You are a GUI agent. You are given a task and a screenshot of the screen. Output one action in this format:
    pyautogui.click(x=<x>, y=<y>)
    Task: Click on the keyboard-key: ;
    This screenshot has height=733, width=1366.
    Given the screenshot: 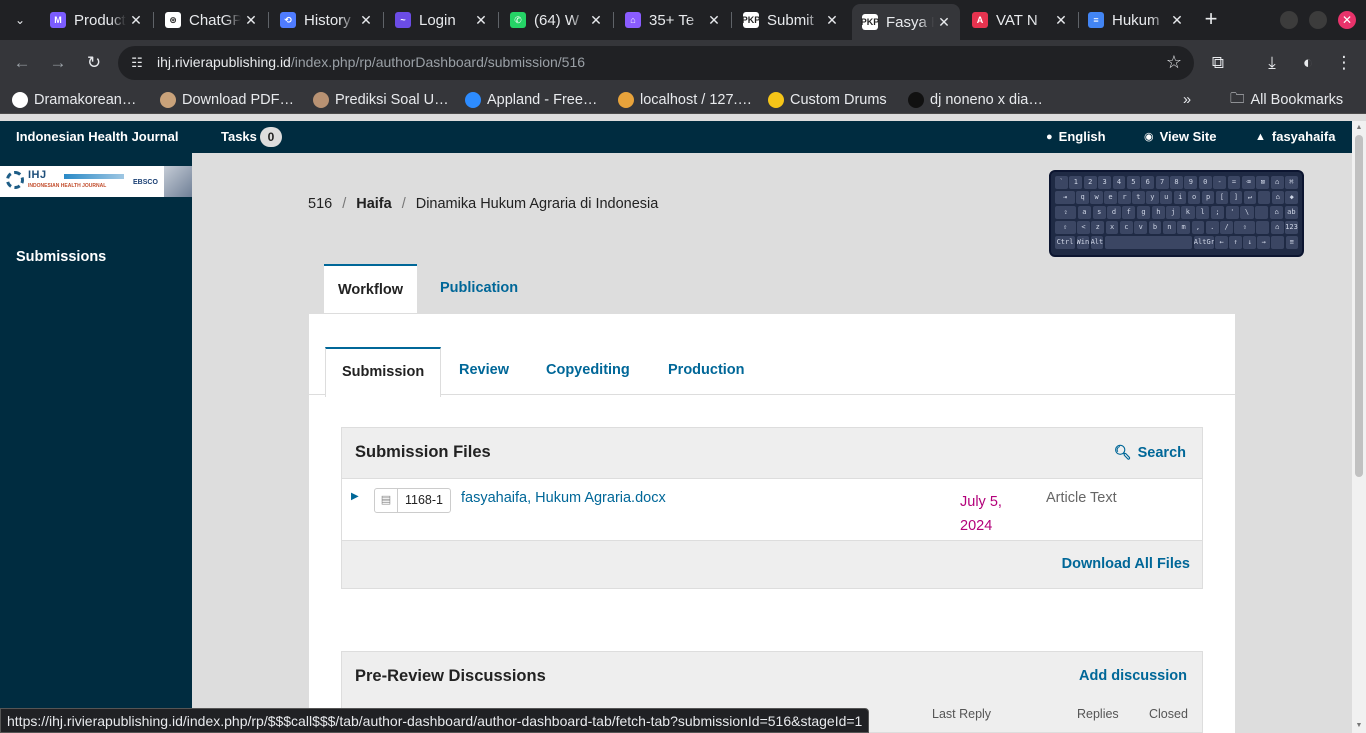 What is the action you would take?
    pyautogui.click(x=1217, y=212)
    